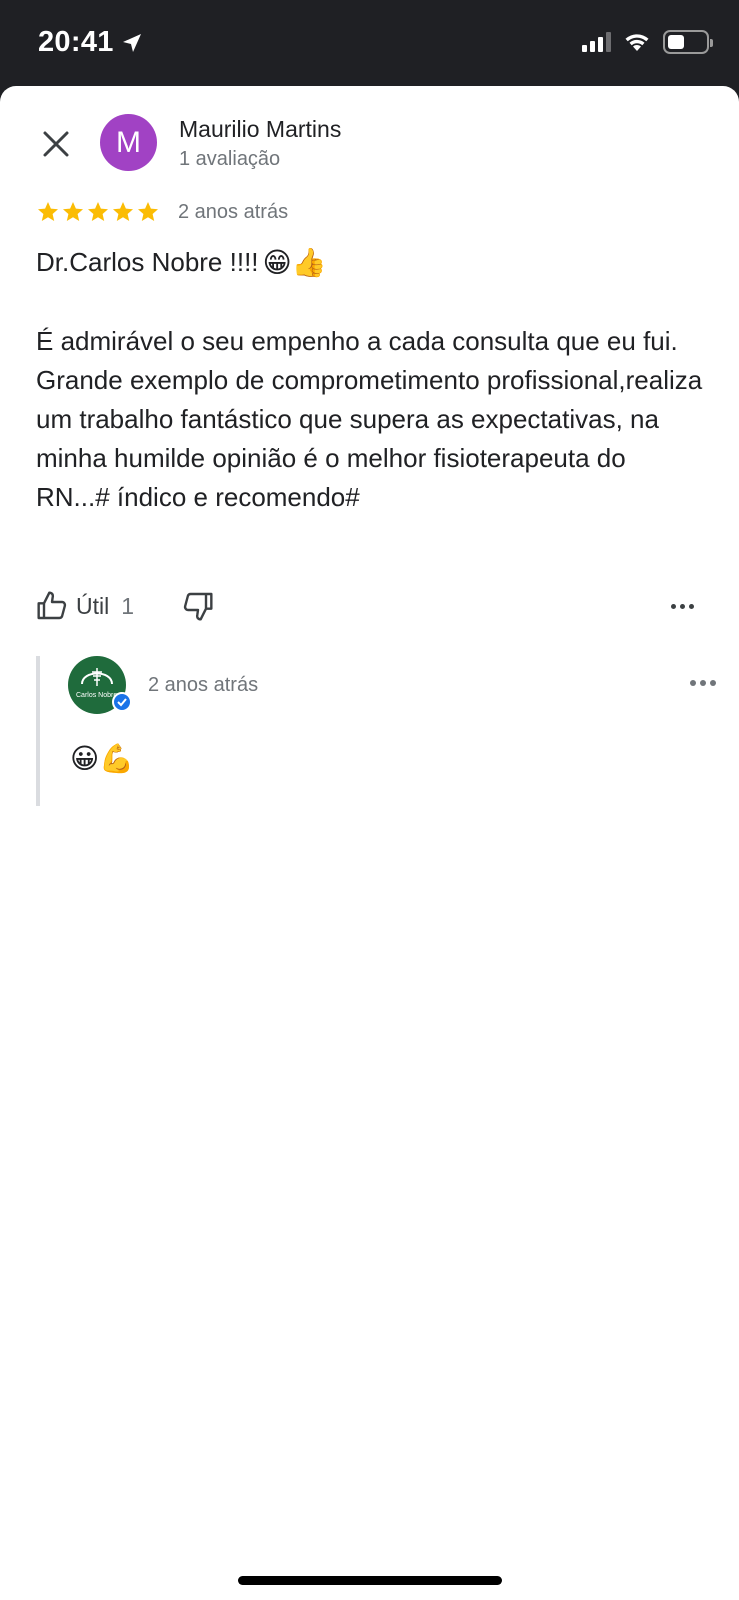 This screenshot has width=739, height=1600. What do you see at coordinates (637, 42) in the screenshot?
I see `wifi-icon` at bounding box center [637, 42].